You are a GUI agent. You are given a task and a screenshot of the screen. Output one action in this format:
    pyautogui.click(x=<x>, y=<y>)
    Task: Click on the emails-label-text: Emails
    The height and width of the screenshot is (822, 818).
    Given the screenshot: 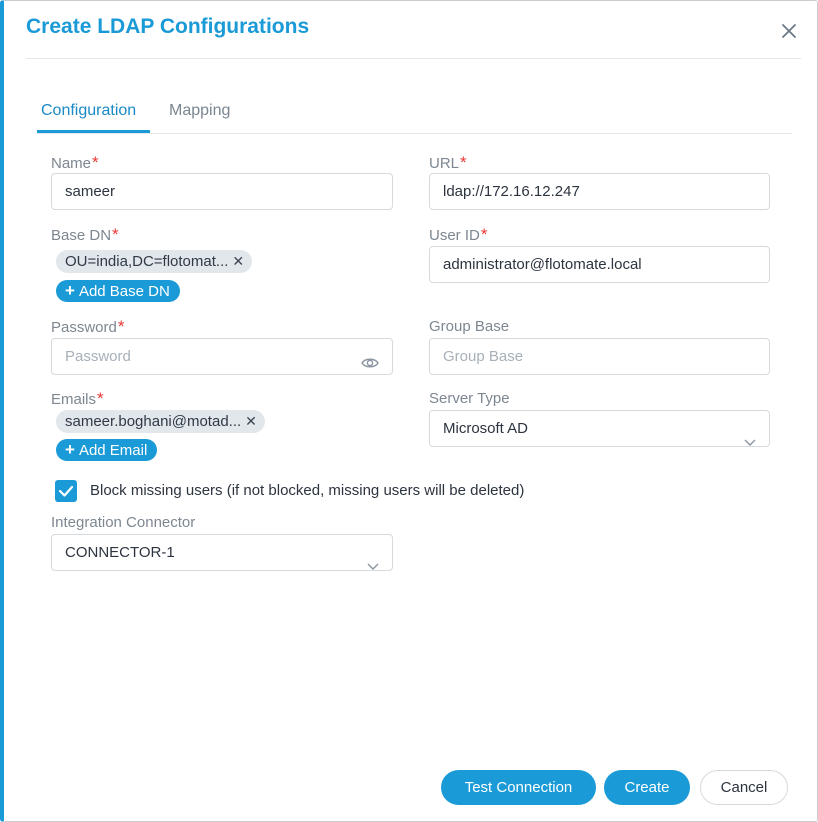 What is the action you would take?
    pyautogui.click(x=74, y=399)
    